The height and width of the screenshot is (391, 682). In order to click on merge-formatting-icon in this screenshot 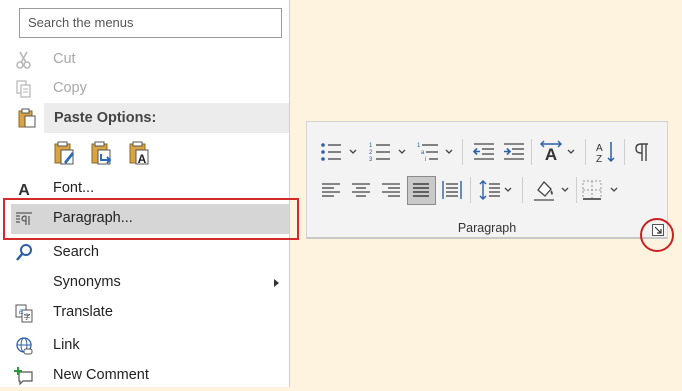, I will do `click(102, 154)`.